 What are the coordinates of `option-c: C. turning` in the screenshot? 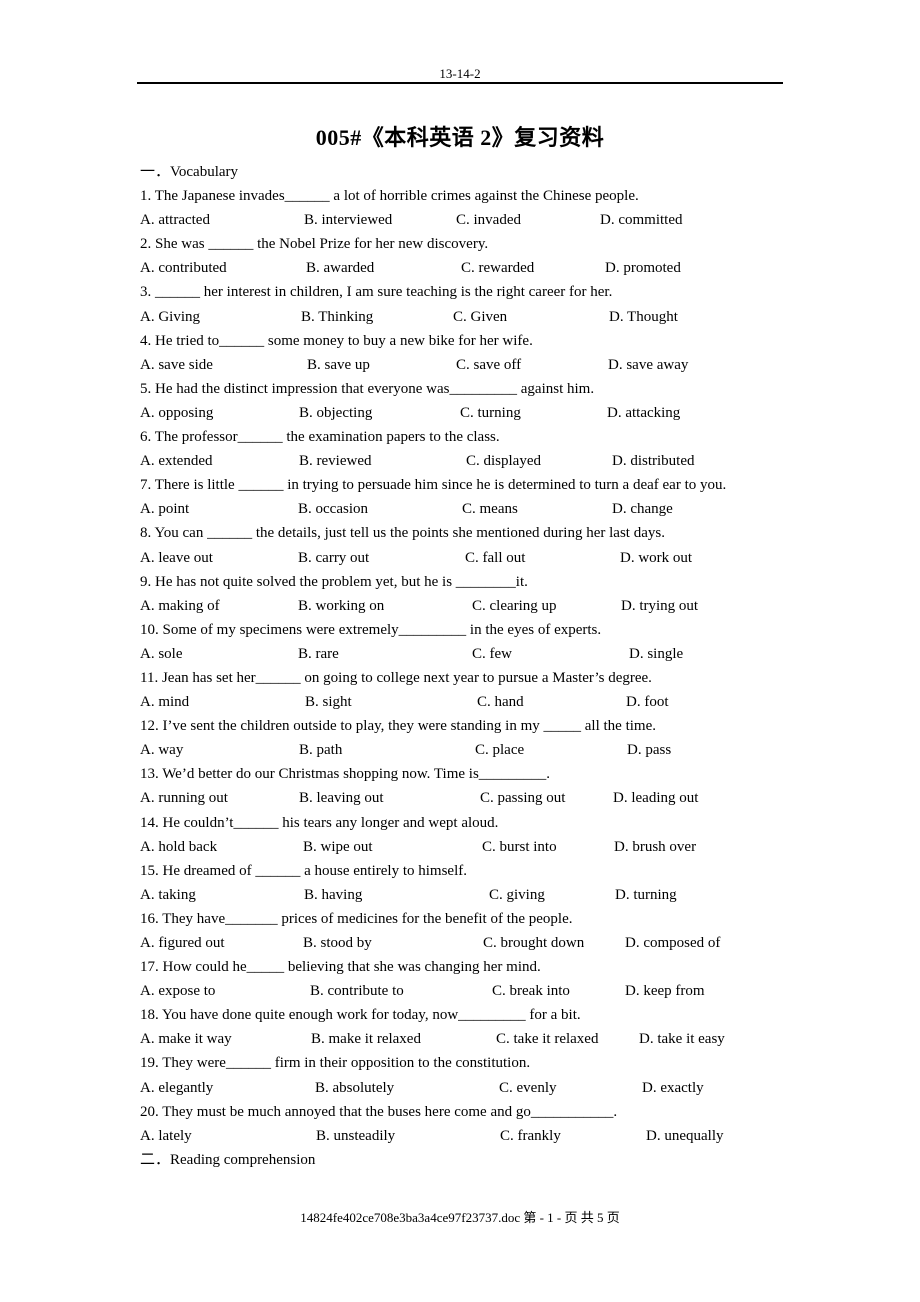 It's located at (490, 412).